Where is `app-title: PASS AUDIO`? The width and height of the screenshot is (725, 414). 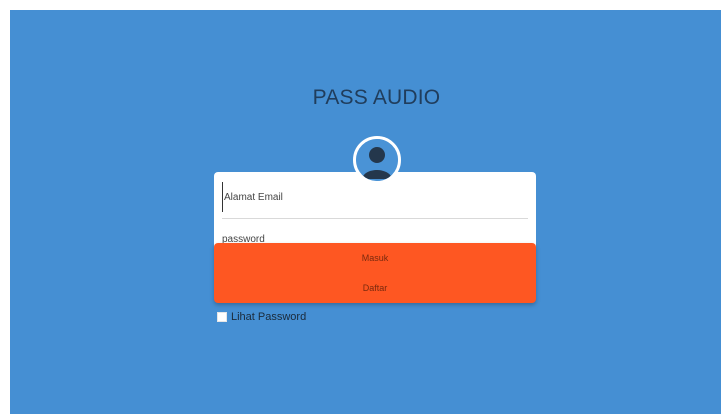 app-title: PASS AUDIO is located at coordinates (376, 97).